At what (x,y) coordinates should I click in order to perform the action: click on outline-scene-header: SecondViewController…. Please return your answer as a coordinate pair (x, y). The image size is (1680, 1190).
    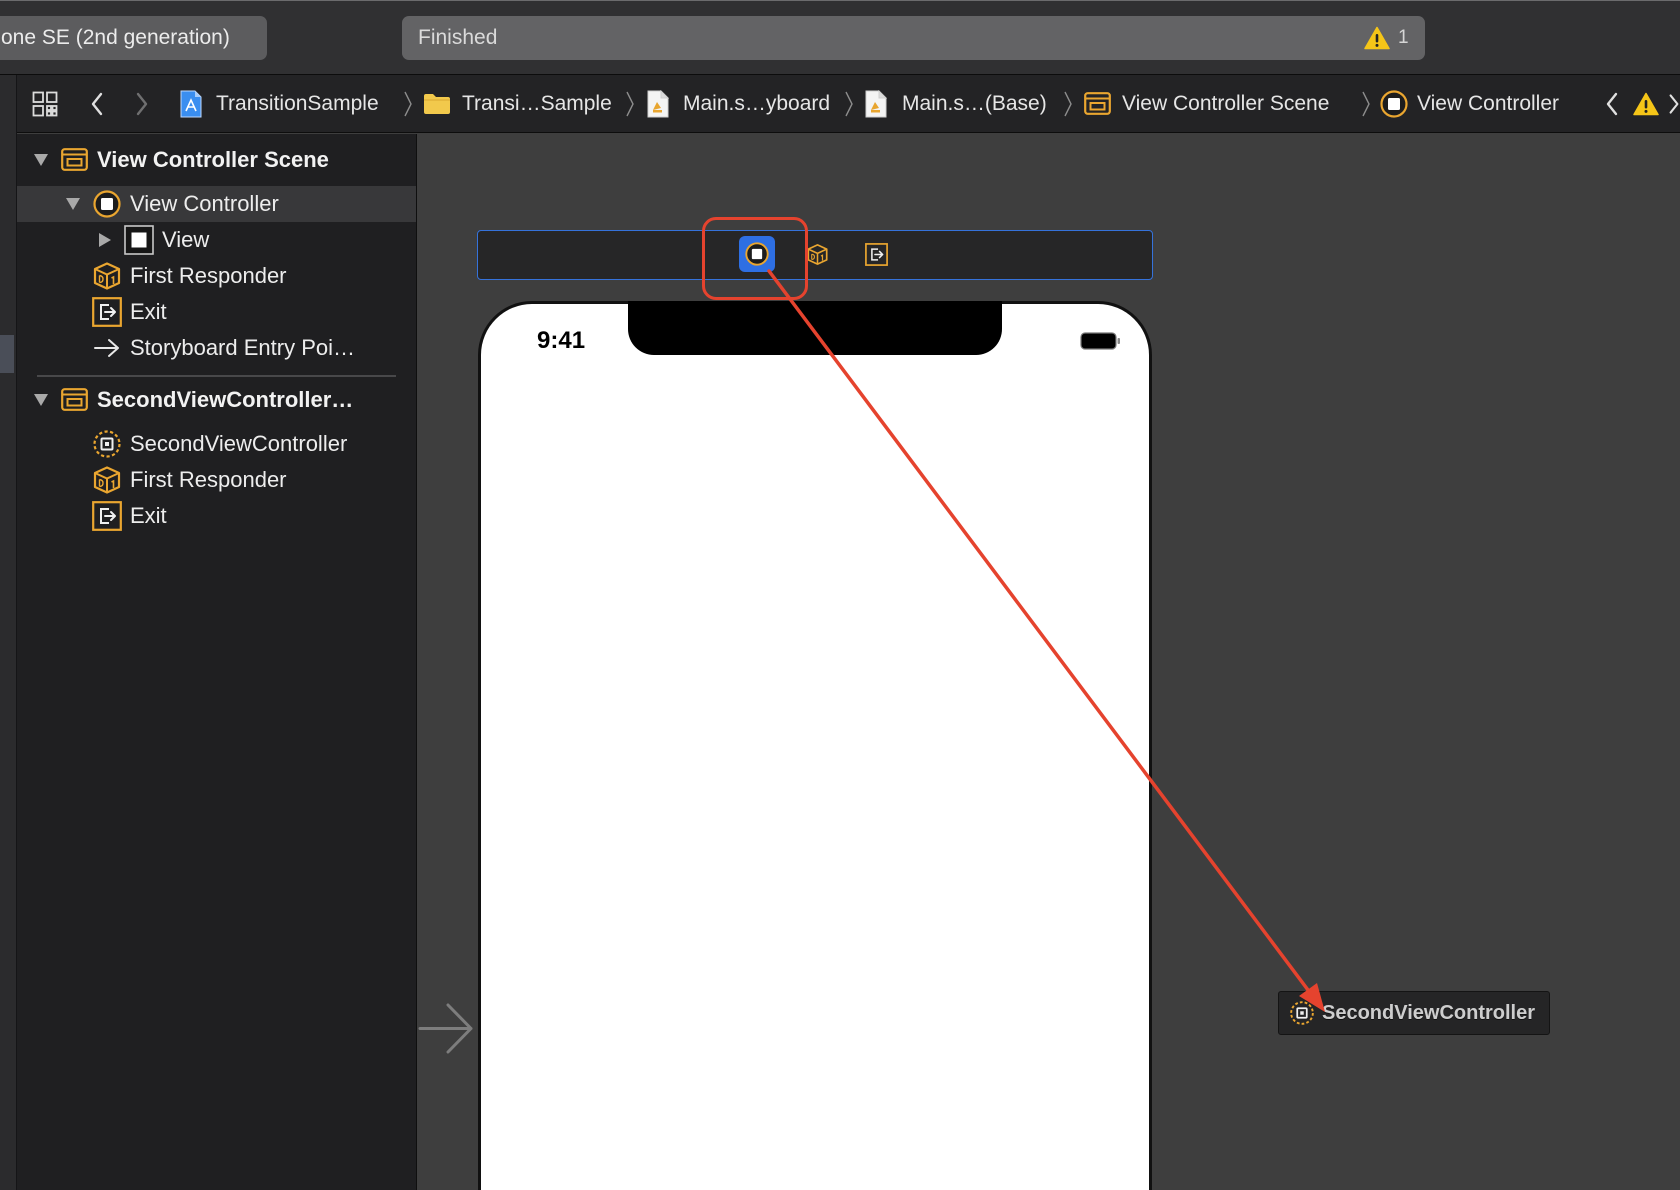
    Looking at the image, I should click on (216, 400).